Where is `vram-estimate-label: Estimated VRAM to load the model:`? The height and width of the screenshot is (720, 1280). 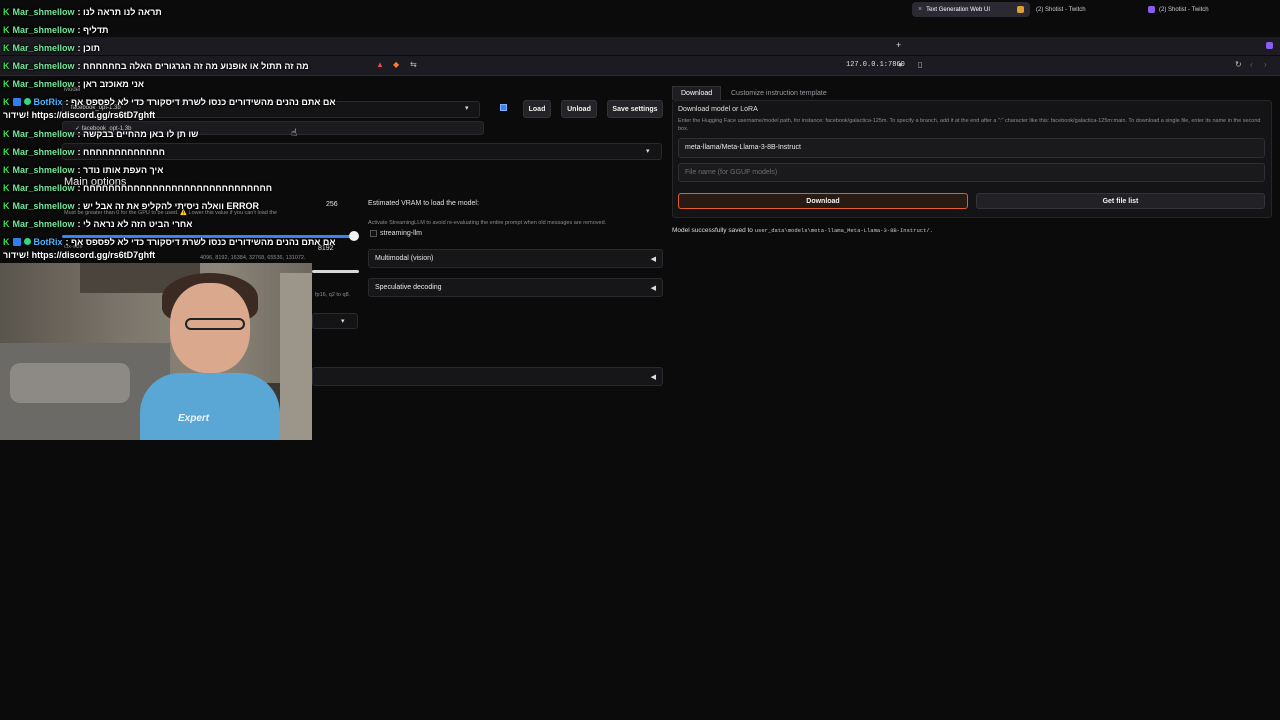 vram-estimate-label: Estimated VRAM to load the model: is located at coordinates (423, 203).